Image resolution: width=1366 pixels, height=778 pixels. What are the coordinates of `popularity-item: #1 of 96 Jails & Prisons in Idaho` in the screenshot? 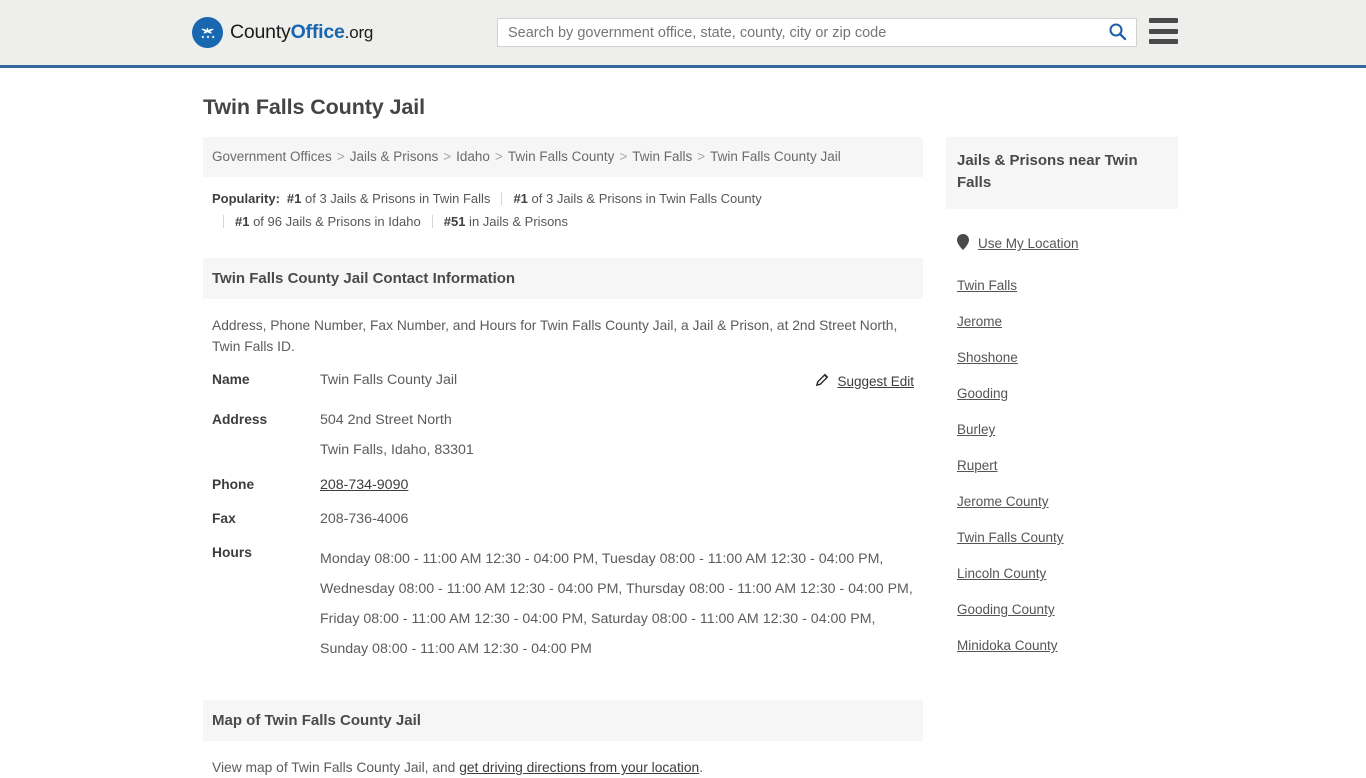 It's located at (328, 221).